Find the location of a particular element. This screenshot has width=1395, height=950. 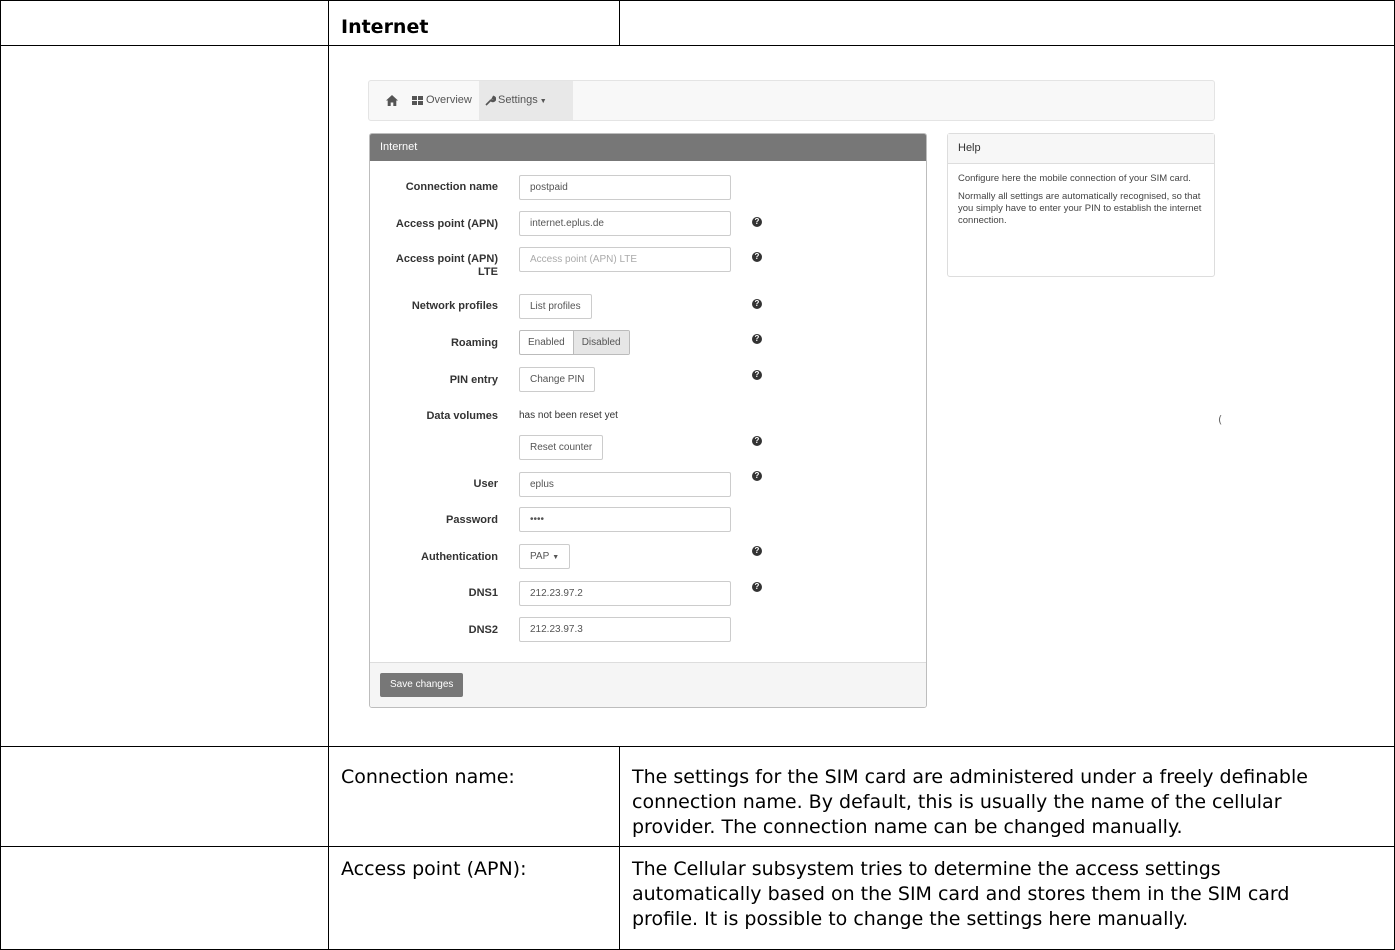

term-access-point: Access point (APN): is located at coordinates (434, 869).